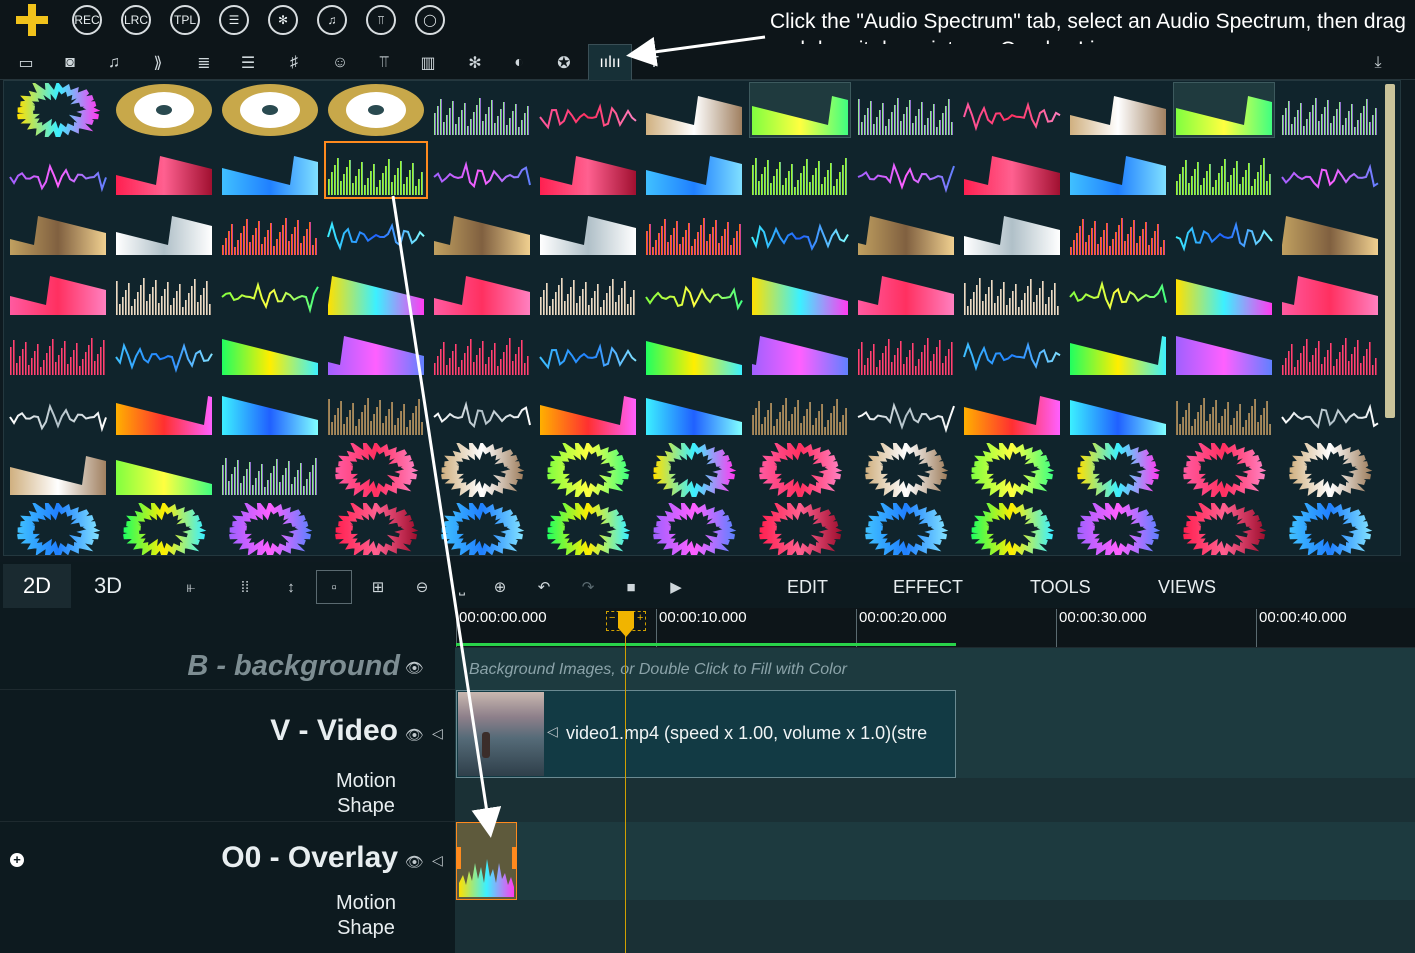  What do you see at coordinates (245, 587) in the screenshot?
I see `grid-icon: ⁞⁞` at bounding box center [245, 587].